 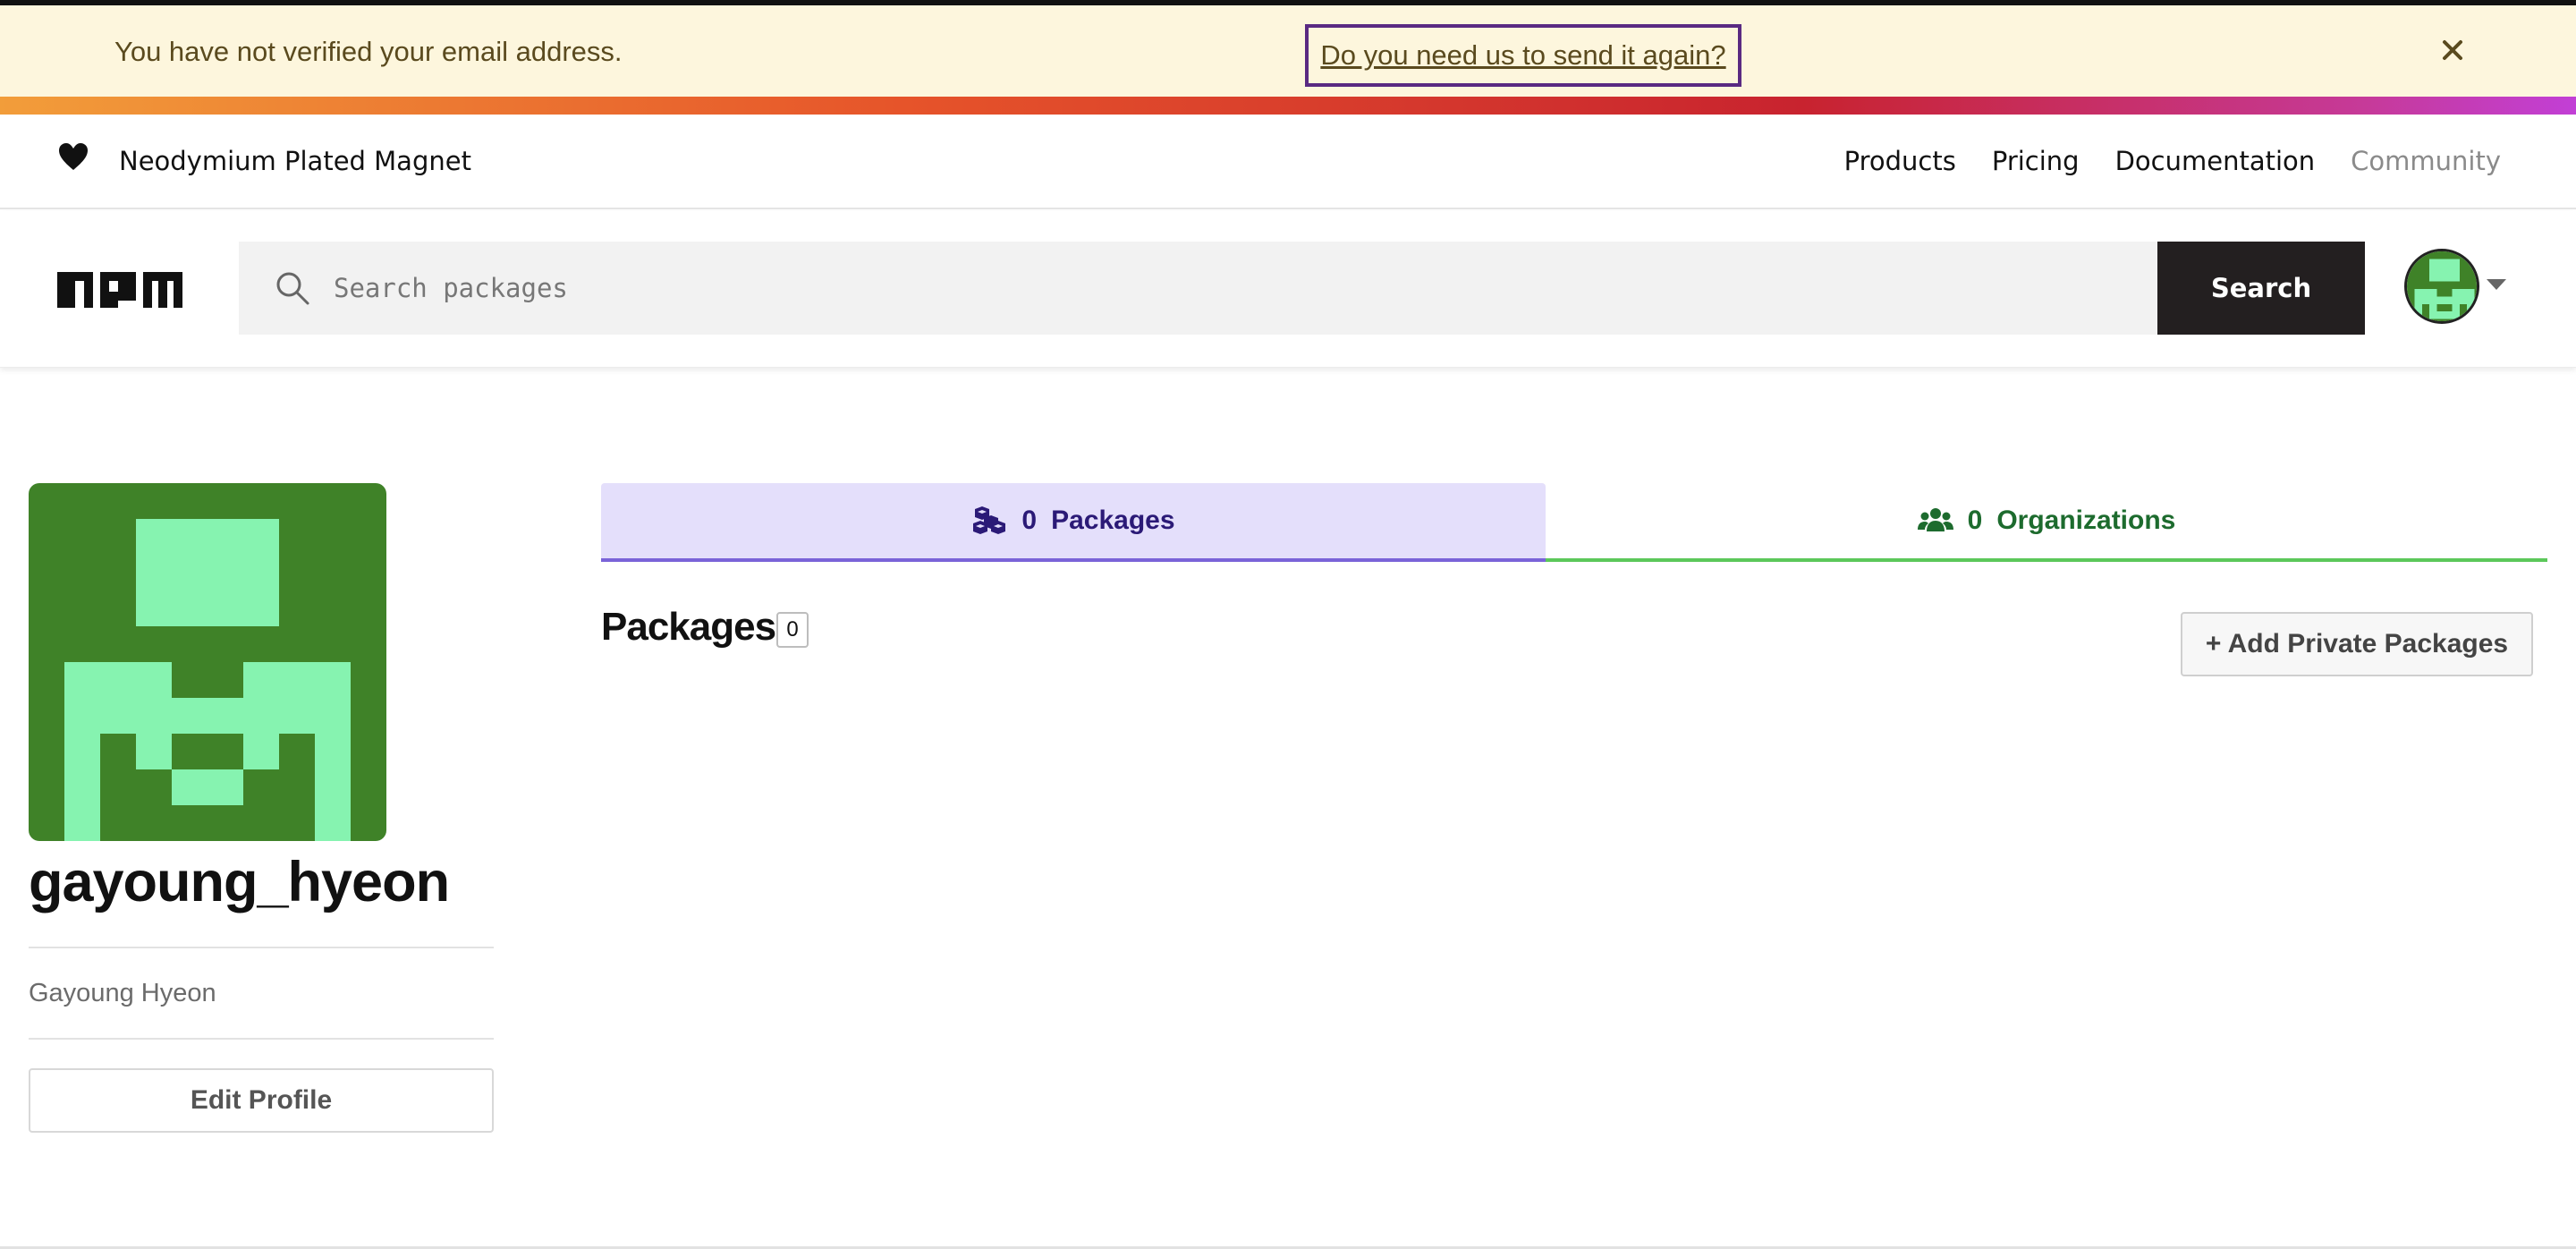 What do you see at coordinates (792, 630) in the screenshot?
I see `packages-count-badge: 0` at bounding box center [792, 630].